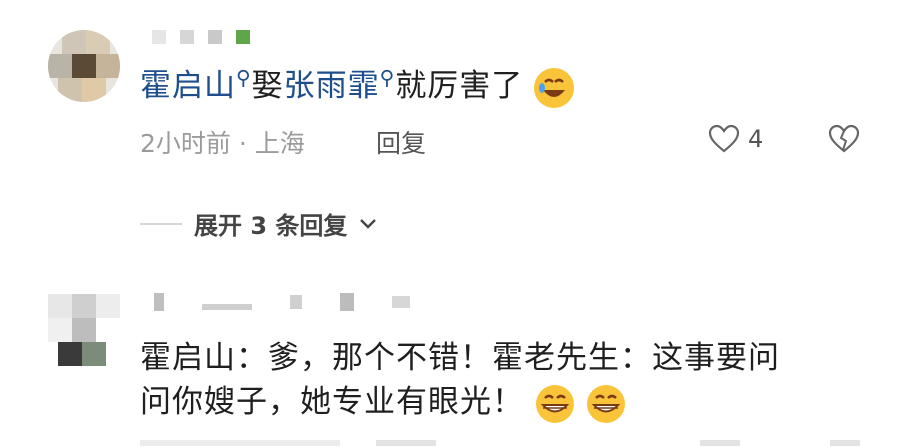 The height and width of the screenshot is (448, 900). What do you see at coordinates (500, 442) in the screenshot?
I see `cutoff-meta-row` at bounding box center [500, 442].